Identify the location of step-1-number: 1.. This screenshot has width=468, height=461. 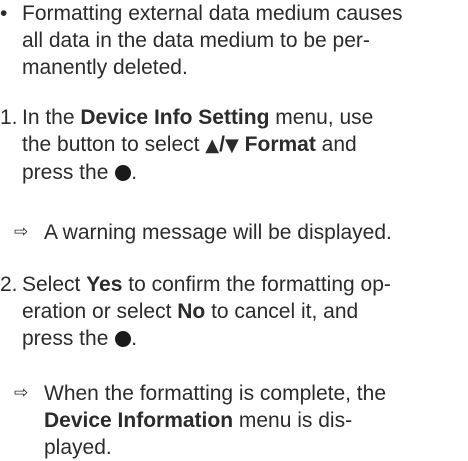
(9, 117).